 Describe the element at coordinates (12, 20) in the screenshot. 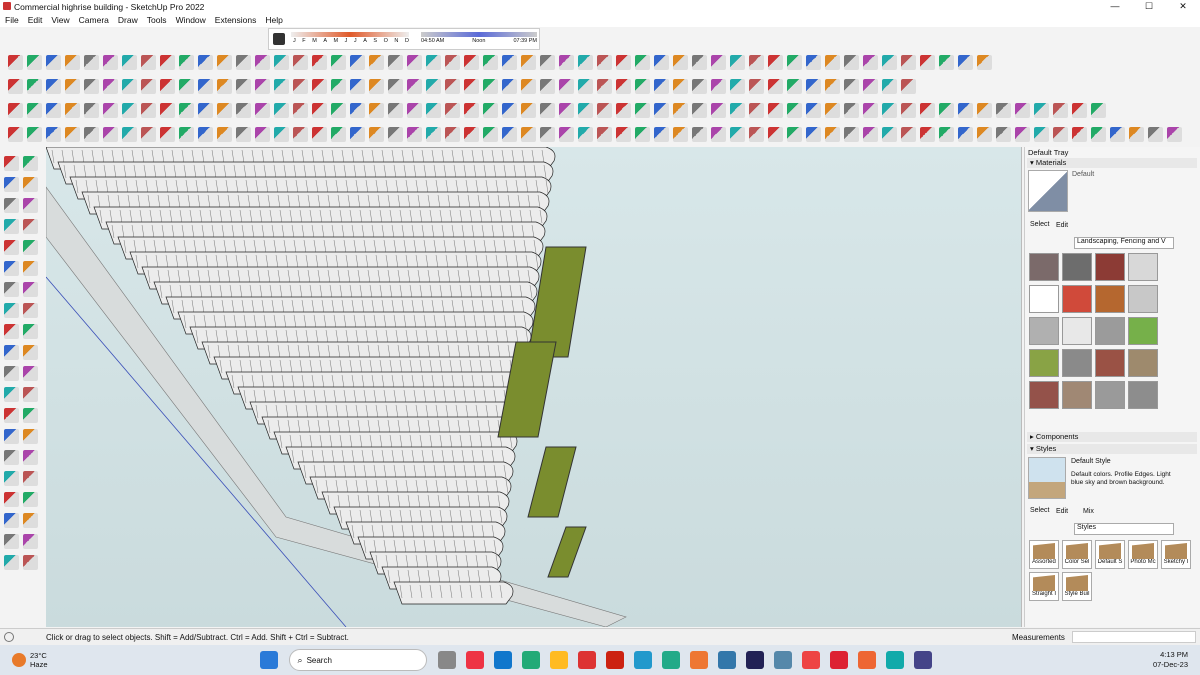

I see `menu-file: File` at that location.